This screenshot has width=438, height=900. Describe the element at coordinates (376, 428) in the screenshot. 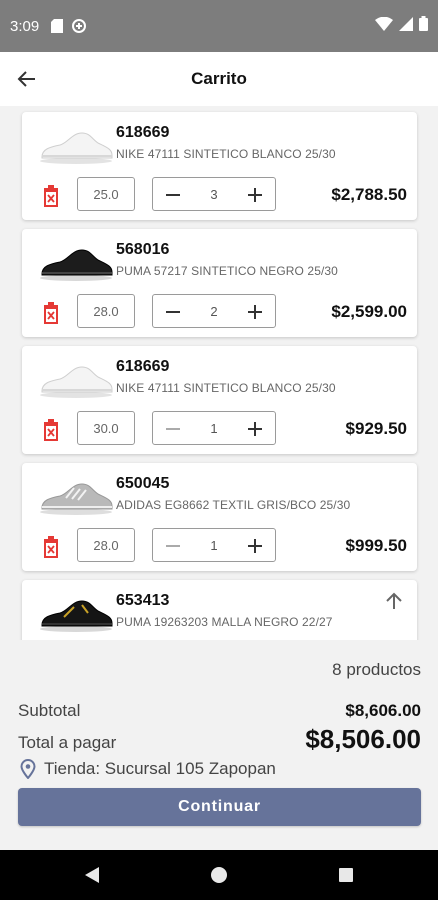

I see `item-price: $929.50` at that location.